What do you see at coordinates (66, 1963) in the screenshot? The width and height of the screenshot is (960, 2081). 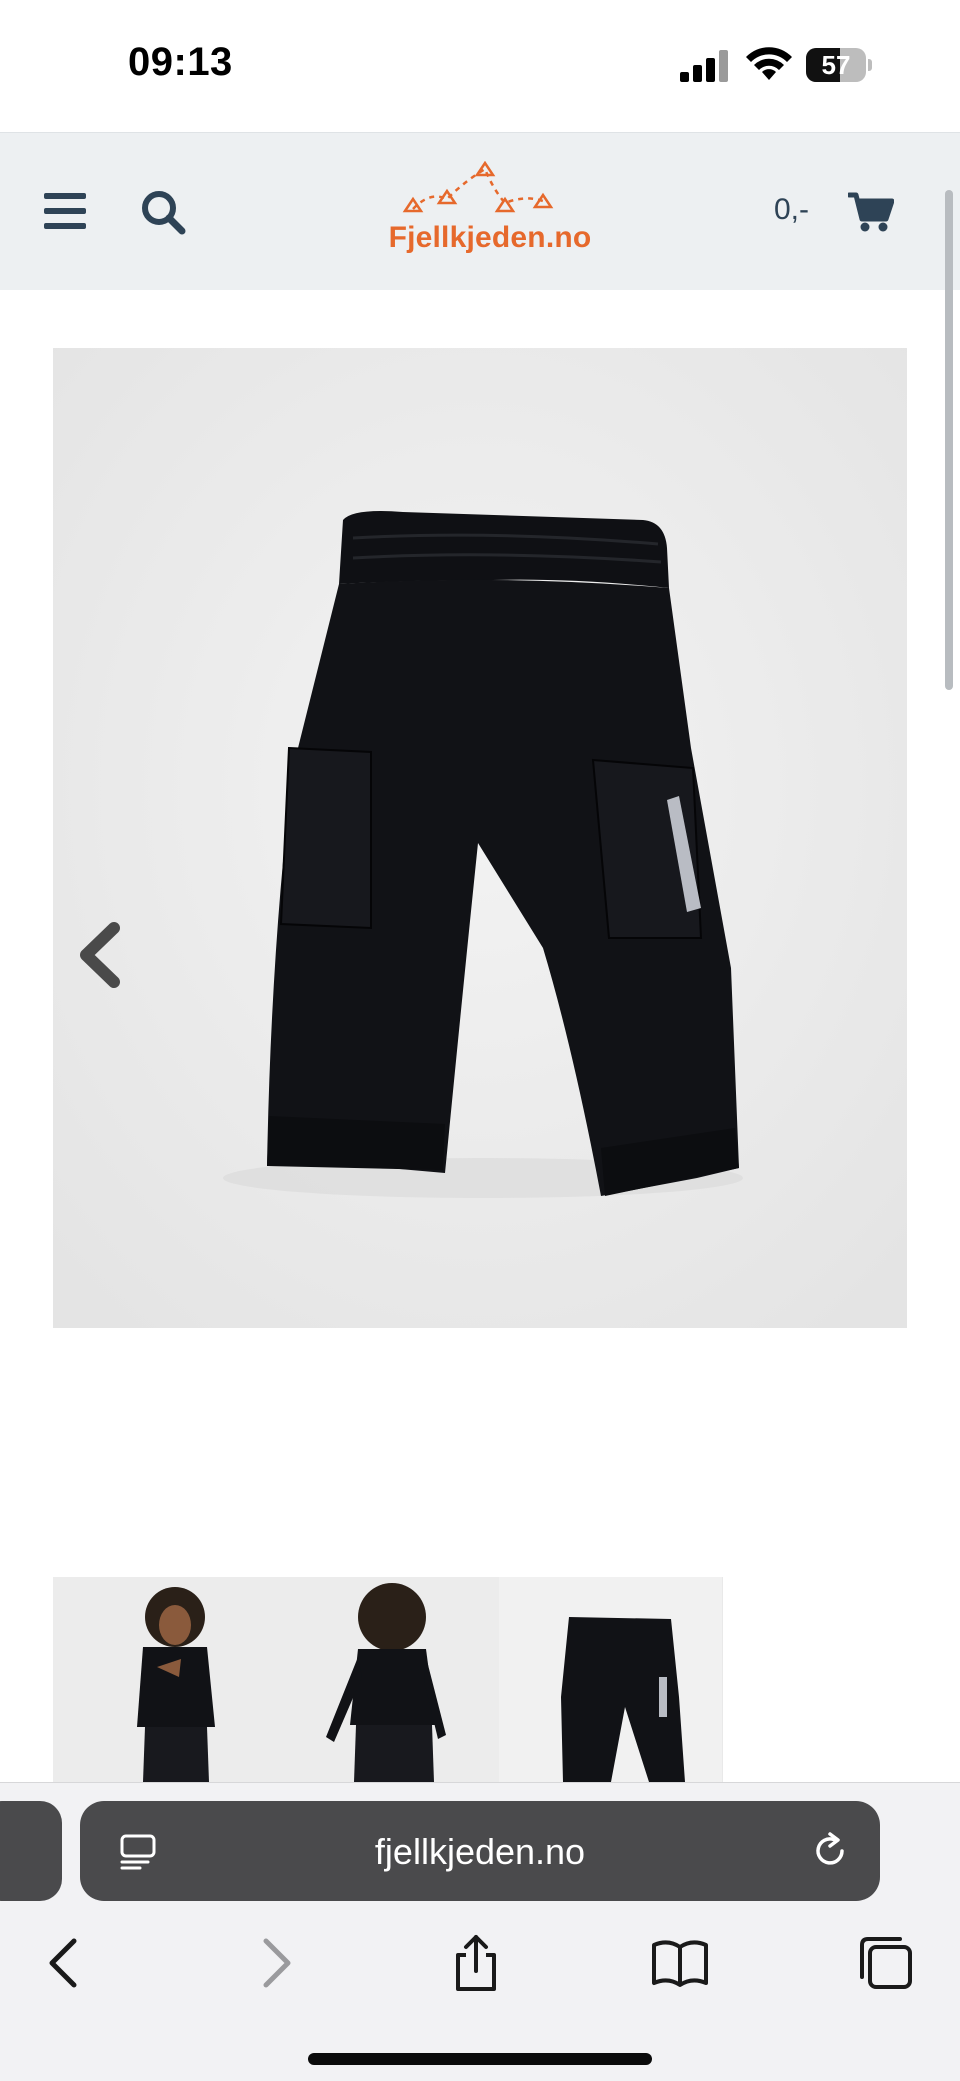 I see `back-icon` at bounding box center [66, 1963].